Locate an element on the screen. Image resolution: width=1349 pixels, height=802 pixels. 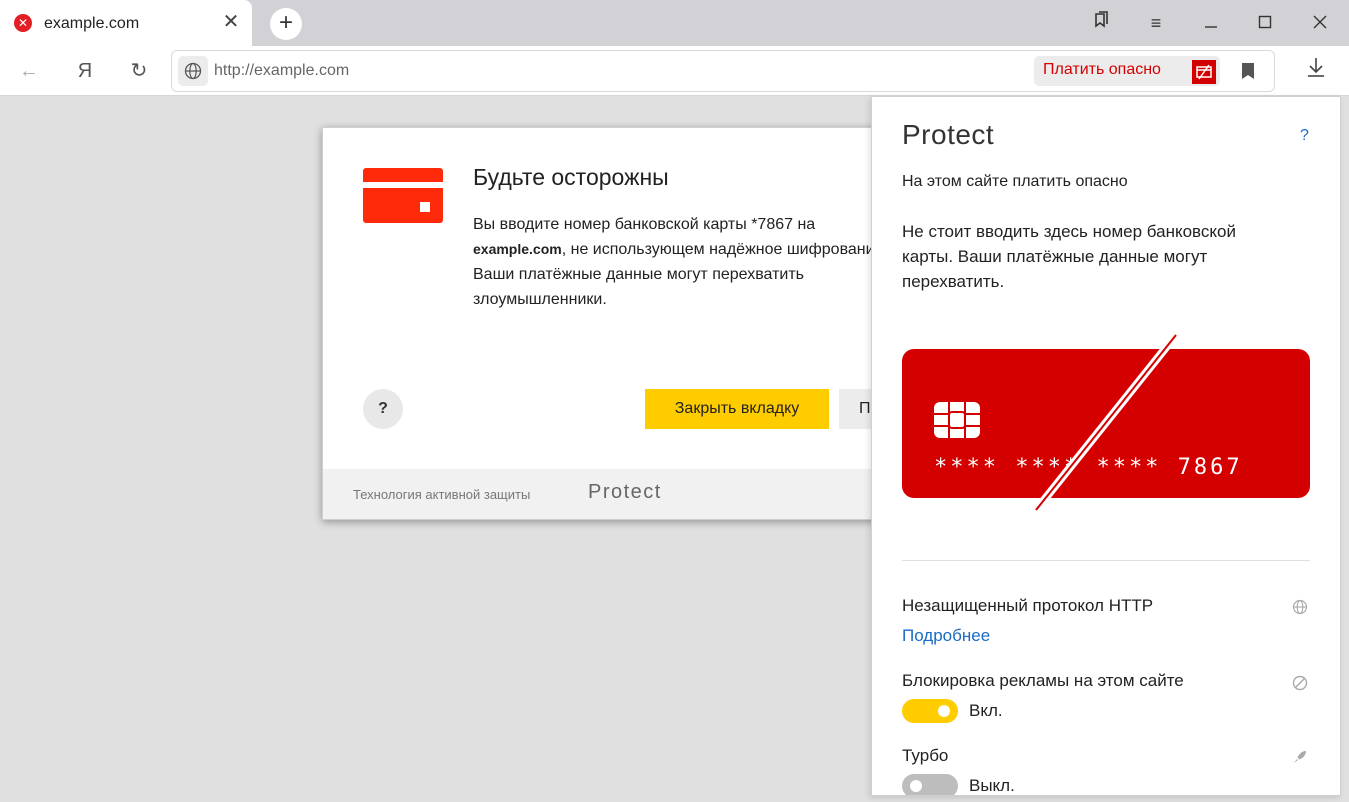
protect-logo: Protect is located at coordinates (625, 492).